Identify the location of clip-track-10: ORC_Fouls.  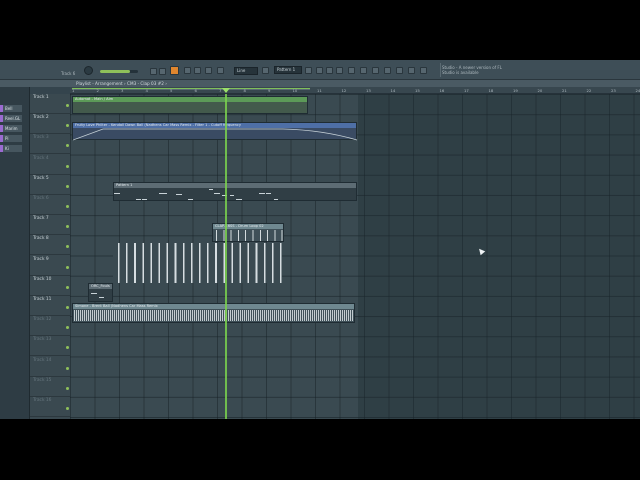
(100, 292).